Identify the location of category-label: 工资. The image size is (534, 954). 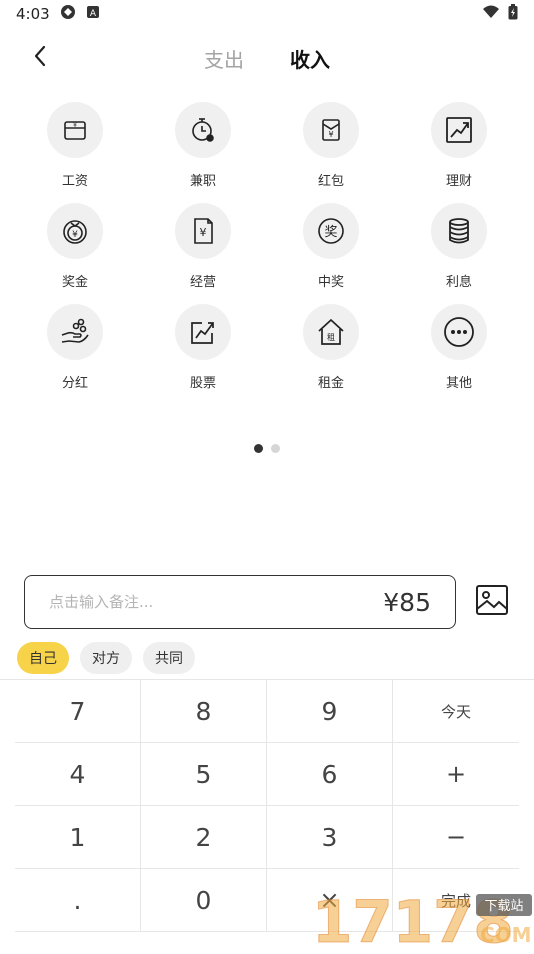
(74, 181).